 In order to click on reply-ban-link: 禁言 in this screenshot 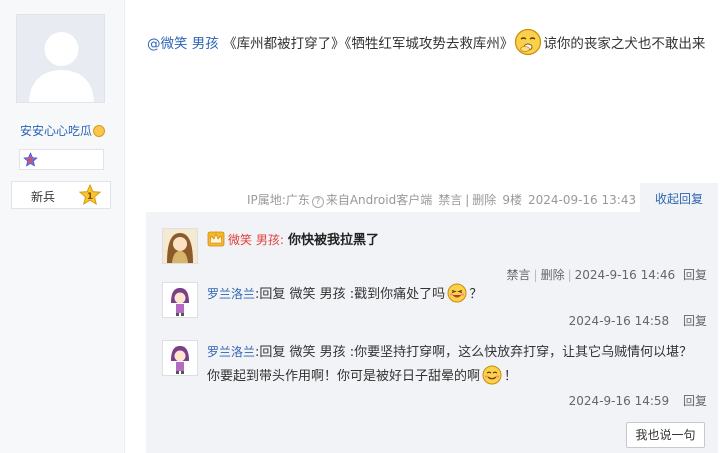, I will do `click(519, 275)`.